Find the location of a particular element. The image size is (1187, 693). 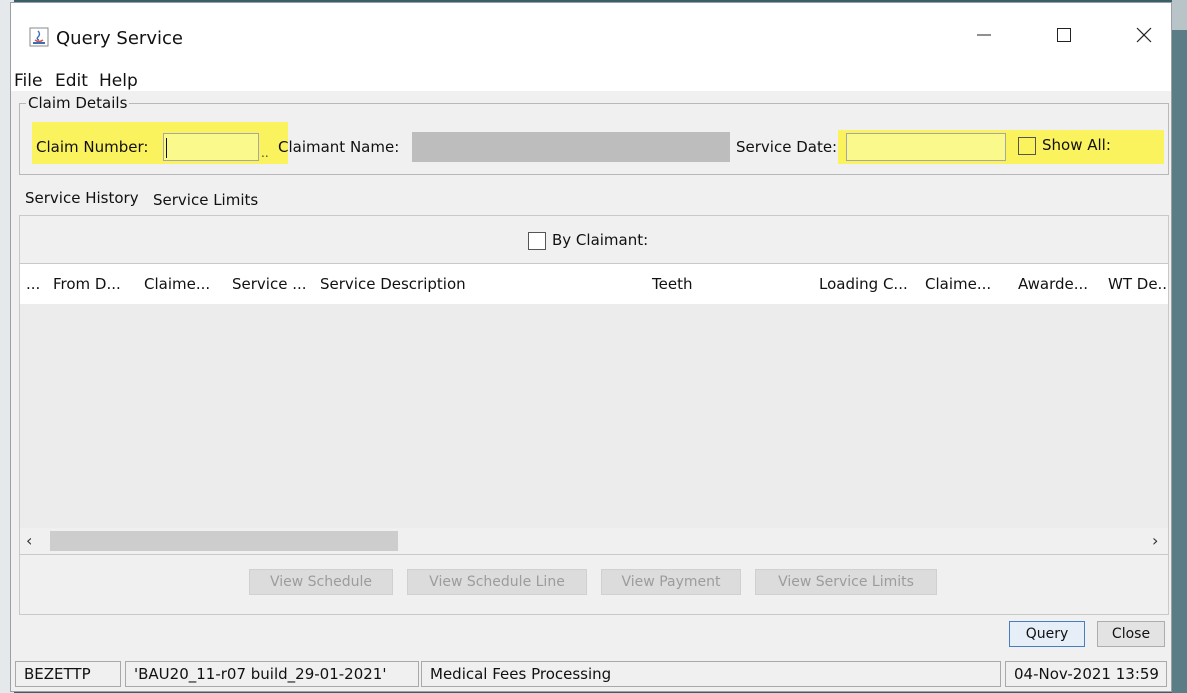

close-window-button is located at coordinates (1144, 35).